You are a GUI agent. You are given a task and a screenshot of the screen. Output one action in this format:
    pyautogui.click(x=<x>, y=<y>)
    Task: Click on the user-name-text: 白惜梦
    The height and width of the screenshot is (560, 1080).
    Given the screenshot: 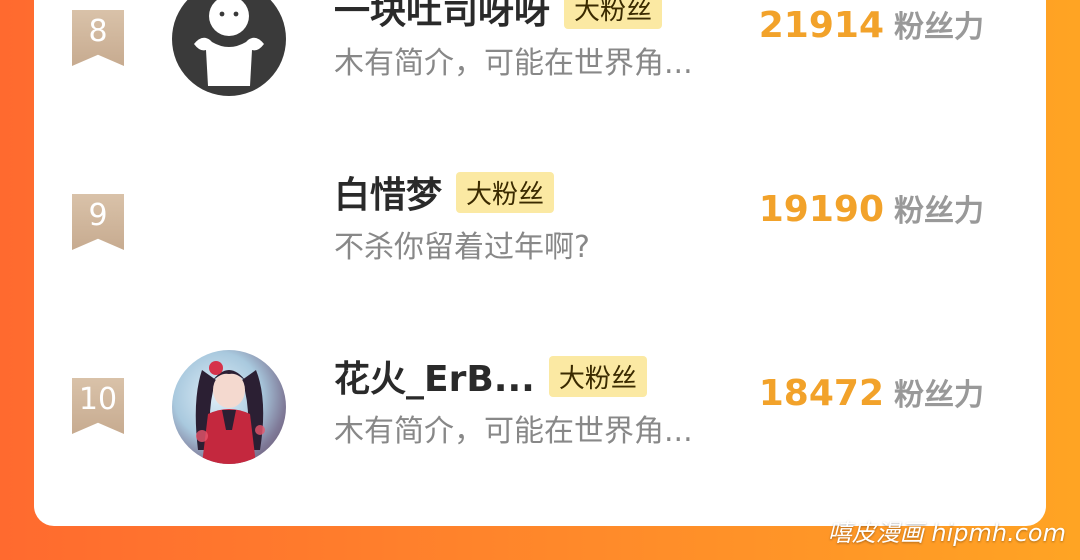 What is the action you would take?
    pyautogui.click(x=388, y=195)
    